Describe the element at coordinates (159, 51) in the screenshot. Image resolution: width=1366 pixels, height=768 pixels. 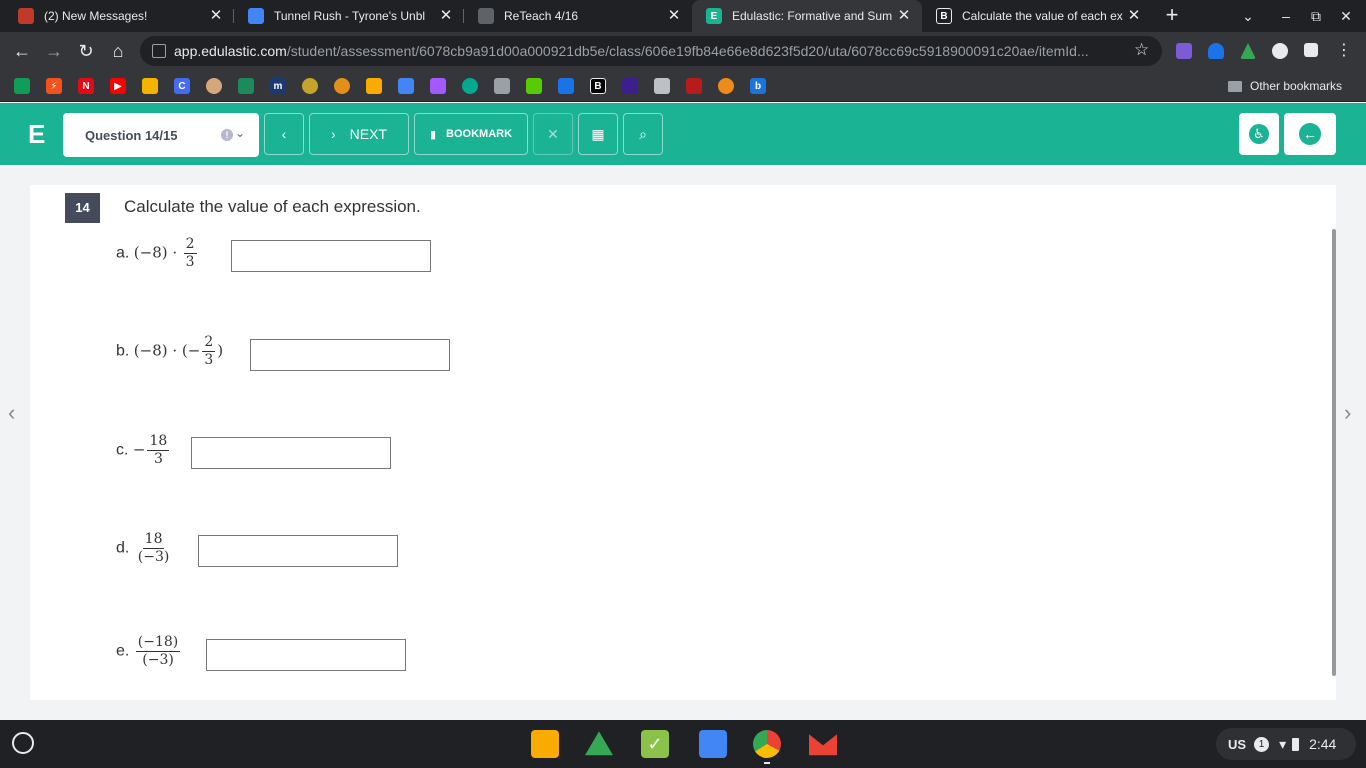
I see `site-info-icon` at that location.